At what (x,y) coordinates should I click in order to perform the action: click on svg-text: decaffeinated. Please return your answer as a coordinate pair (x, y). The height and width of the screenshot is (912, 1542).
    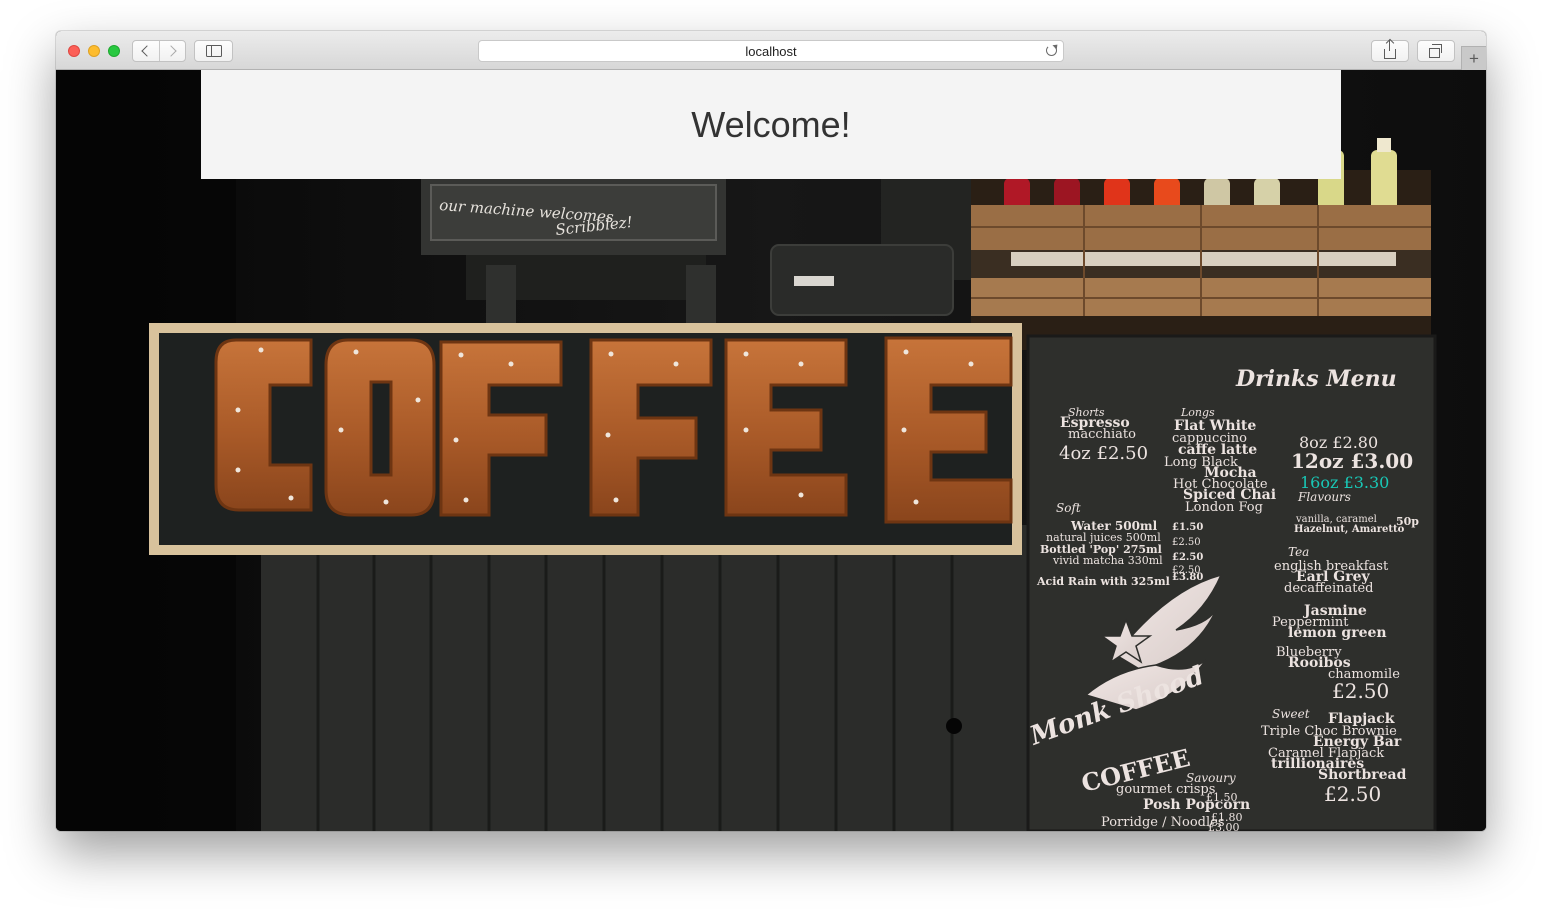
    Looking at the image, I should click on (1329, 588).